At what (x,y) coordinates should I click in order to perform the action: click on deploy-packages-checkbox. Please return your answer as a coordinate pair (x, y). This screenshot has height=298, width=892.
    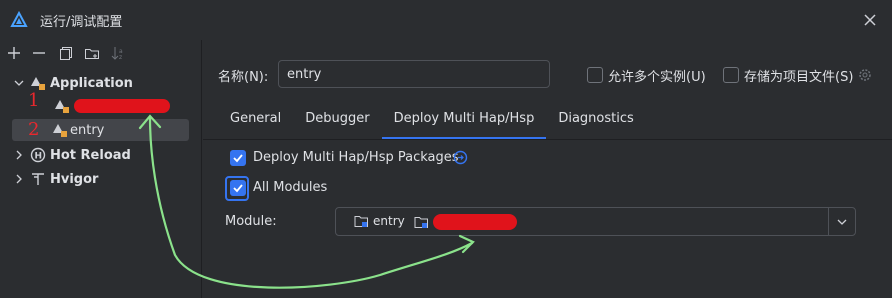
    Looking at the image, I should click on (238, 158).